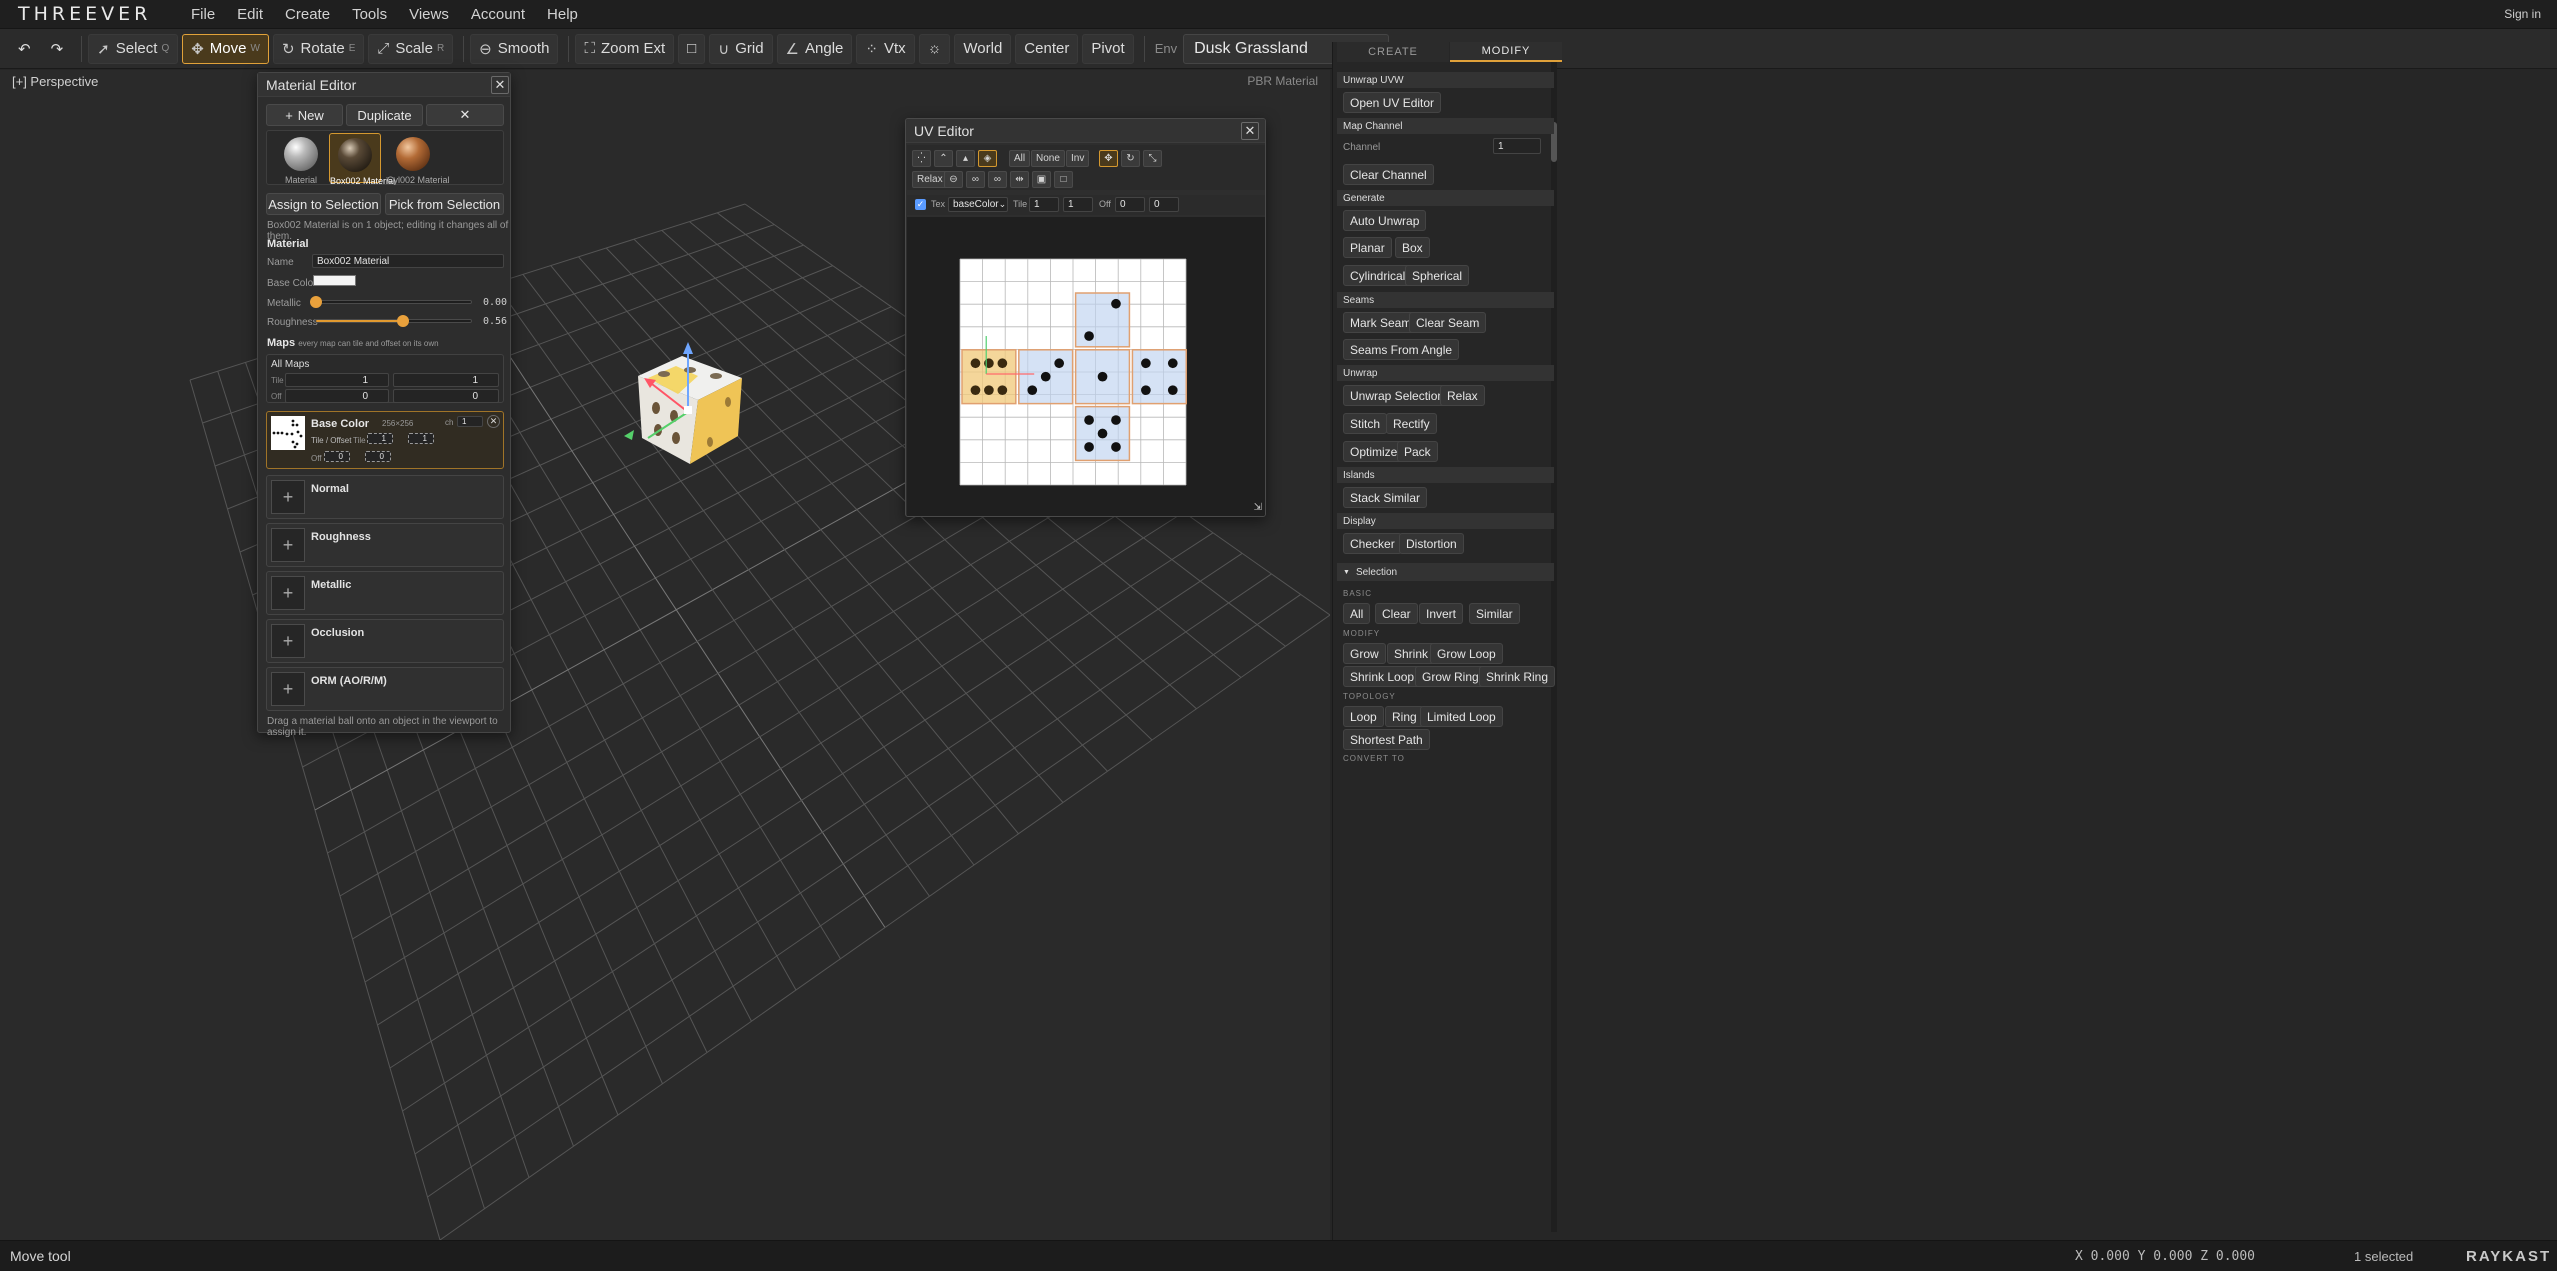  What do you see at coordinates (1365, 423) in the screenshot?
I see `stitch-button: Stitch` at bounding box center [1365, 423].